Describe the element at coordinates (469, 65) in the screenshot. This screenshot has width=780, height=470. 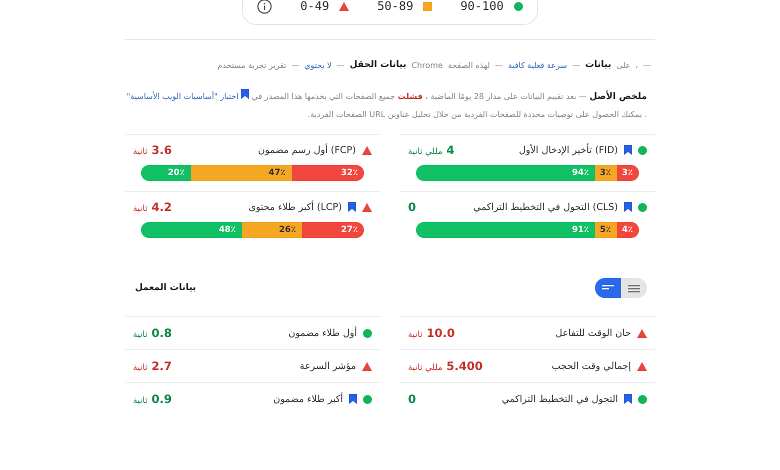
I see `breadcrumb-text: لهذه الصفحة` at that location.